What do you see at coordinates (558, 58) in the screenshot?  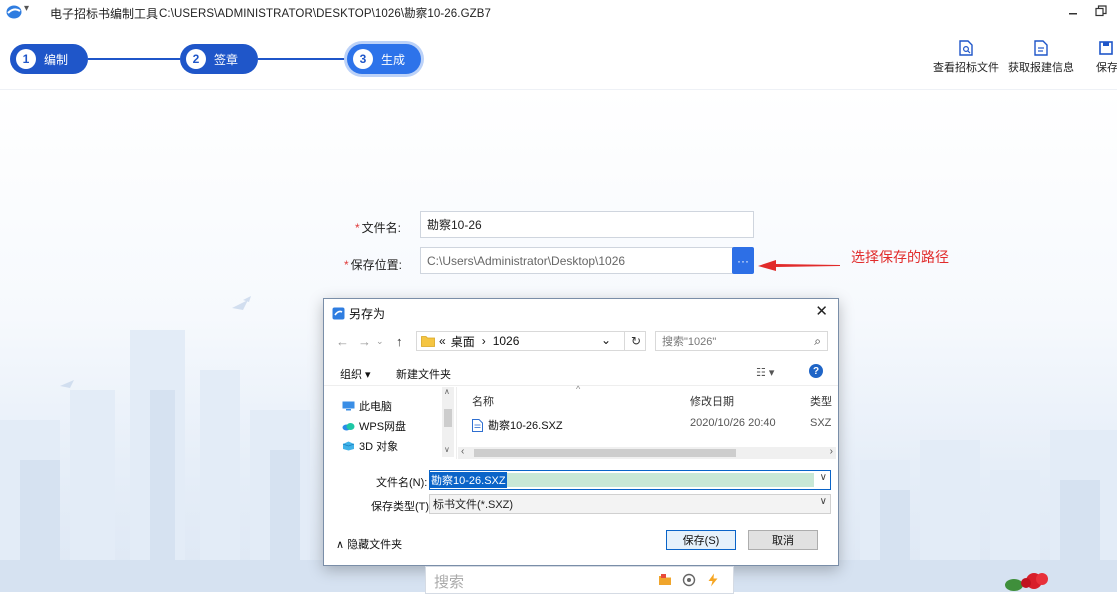 I see `step-bar: 1 编制 2 签章 3 生成 查看招标文件 获取报建信息 保存` at bounding box center [558, 58].